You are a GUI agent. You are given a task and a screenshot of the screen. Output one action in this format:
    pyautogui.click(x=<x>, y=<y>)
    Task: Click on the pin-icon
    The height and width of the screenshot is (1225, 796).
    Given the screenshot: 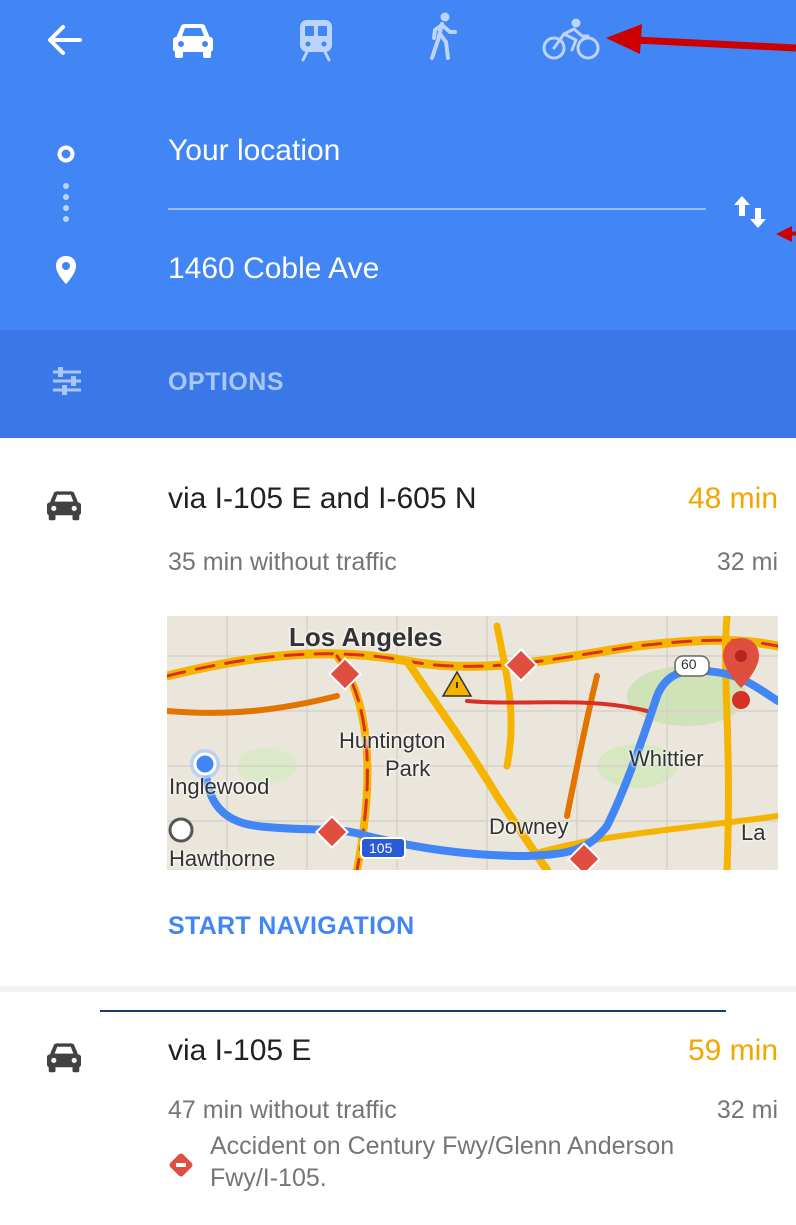 What is the action you would take?
    pyautogui.click(x=66, y=270)
    